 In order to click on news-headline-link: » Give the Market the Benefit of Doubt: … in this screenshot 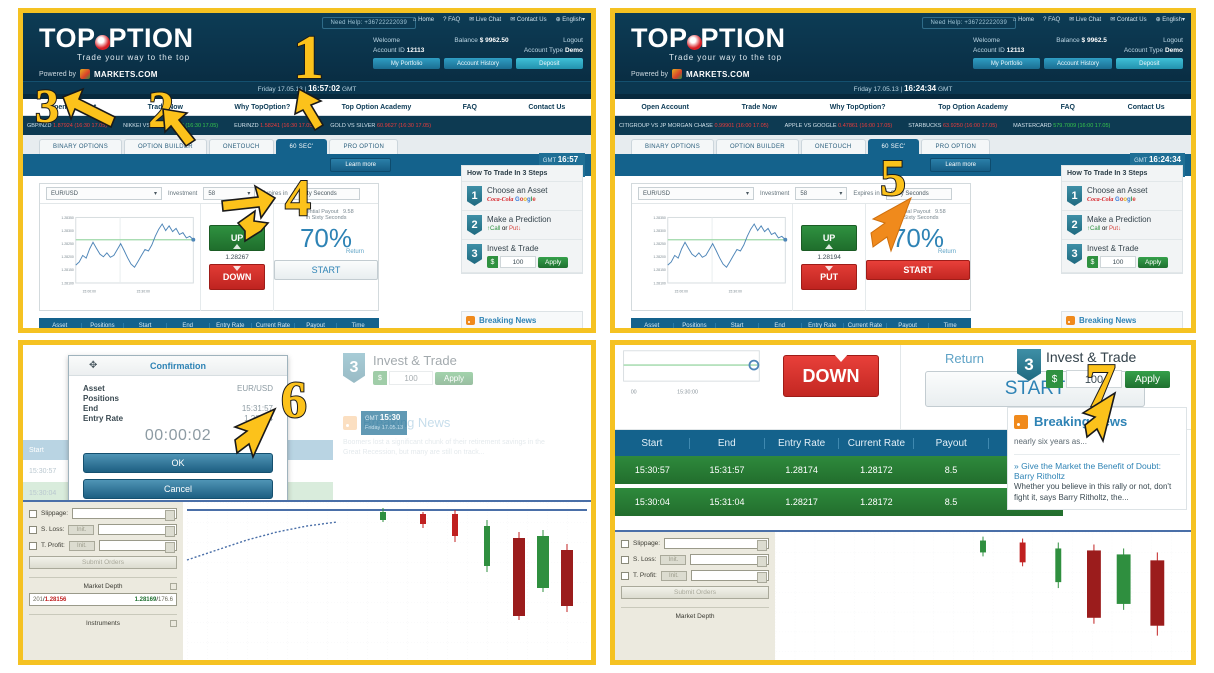, I will do `click(1097, 468)`.